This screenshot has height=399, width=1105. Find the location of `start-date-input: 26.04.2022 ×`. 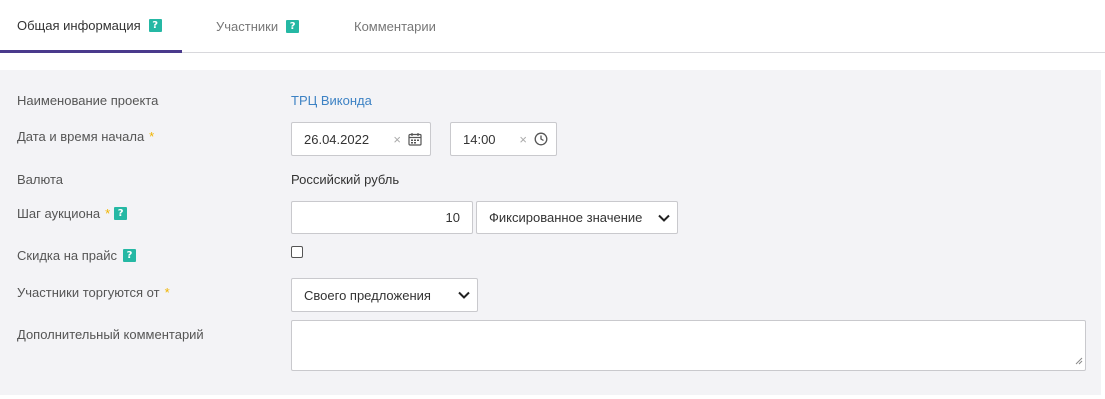

start-date-input: 26.04.2022 × is located at coordinates (361, 139).